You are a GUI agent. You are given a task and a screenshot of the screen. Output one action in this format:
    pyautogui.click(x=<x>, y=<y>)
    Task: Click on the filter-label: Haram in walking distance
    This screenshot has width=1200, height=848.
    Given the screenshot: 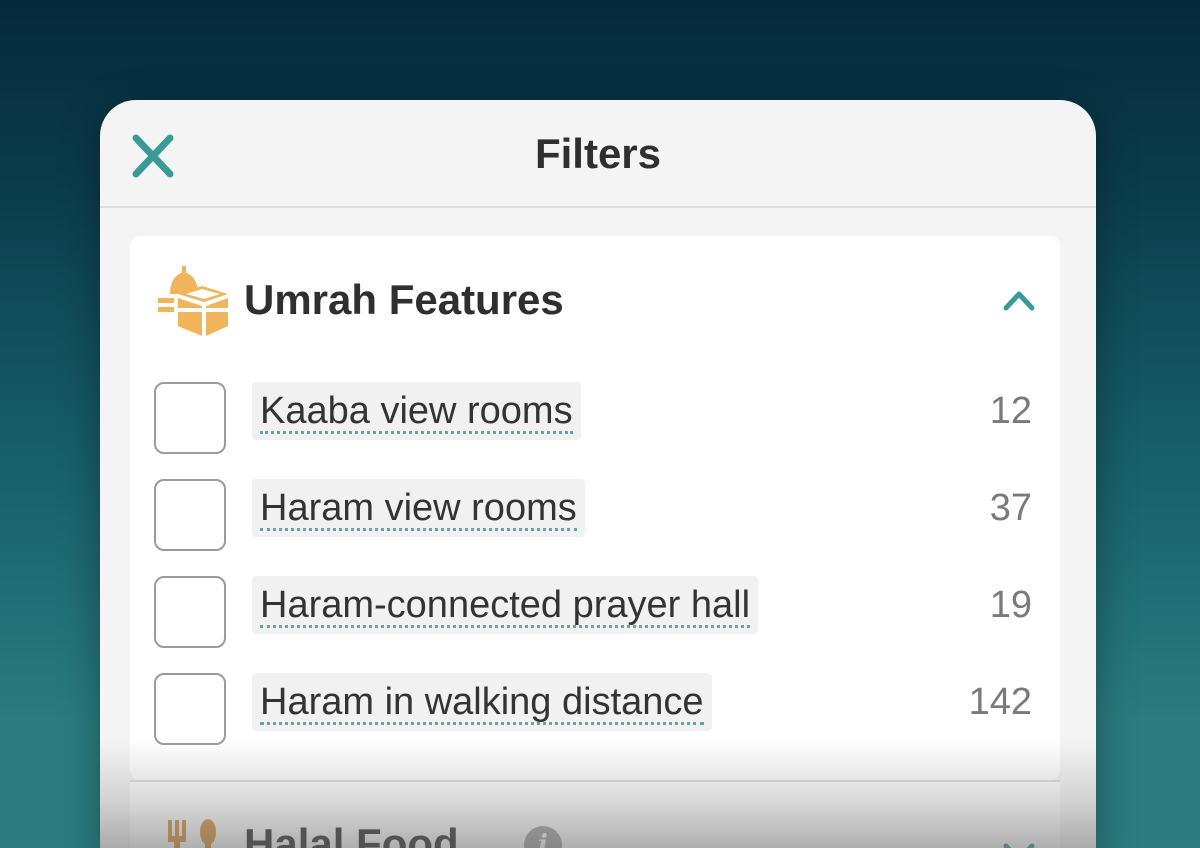 What is the action you would take?
    pyautogui.click(x=482, y=702)
    